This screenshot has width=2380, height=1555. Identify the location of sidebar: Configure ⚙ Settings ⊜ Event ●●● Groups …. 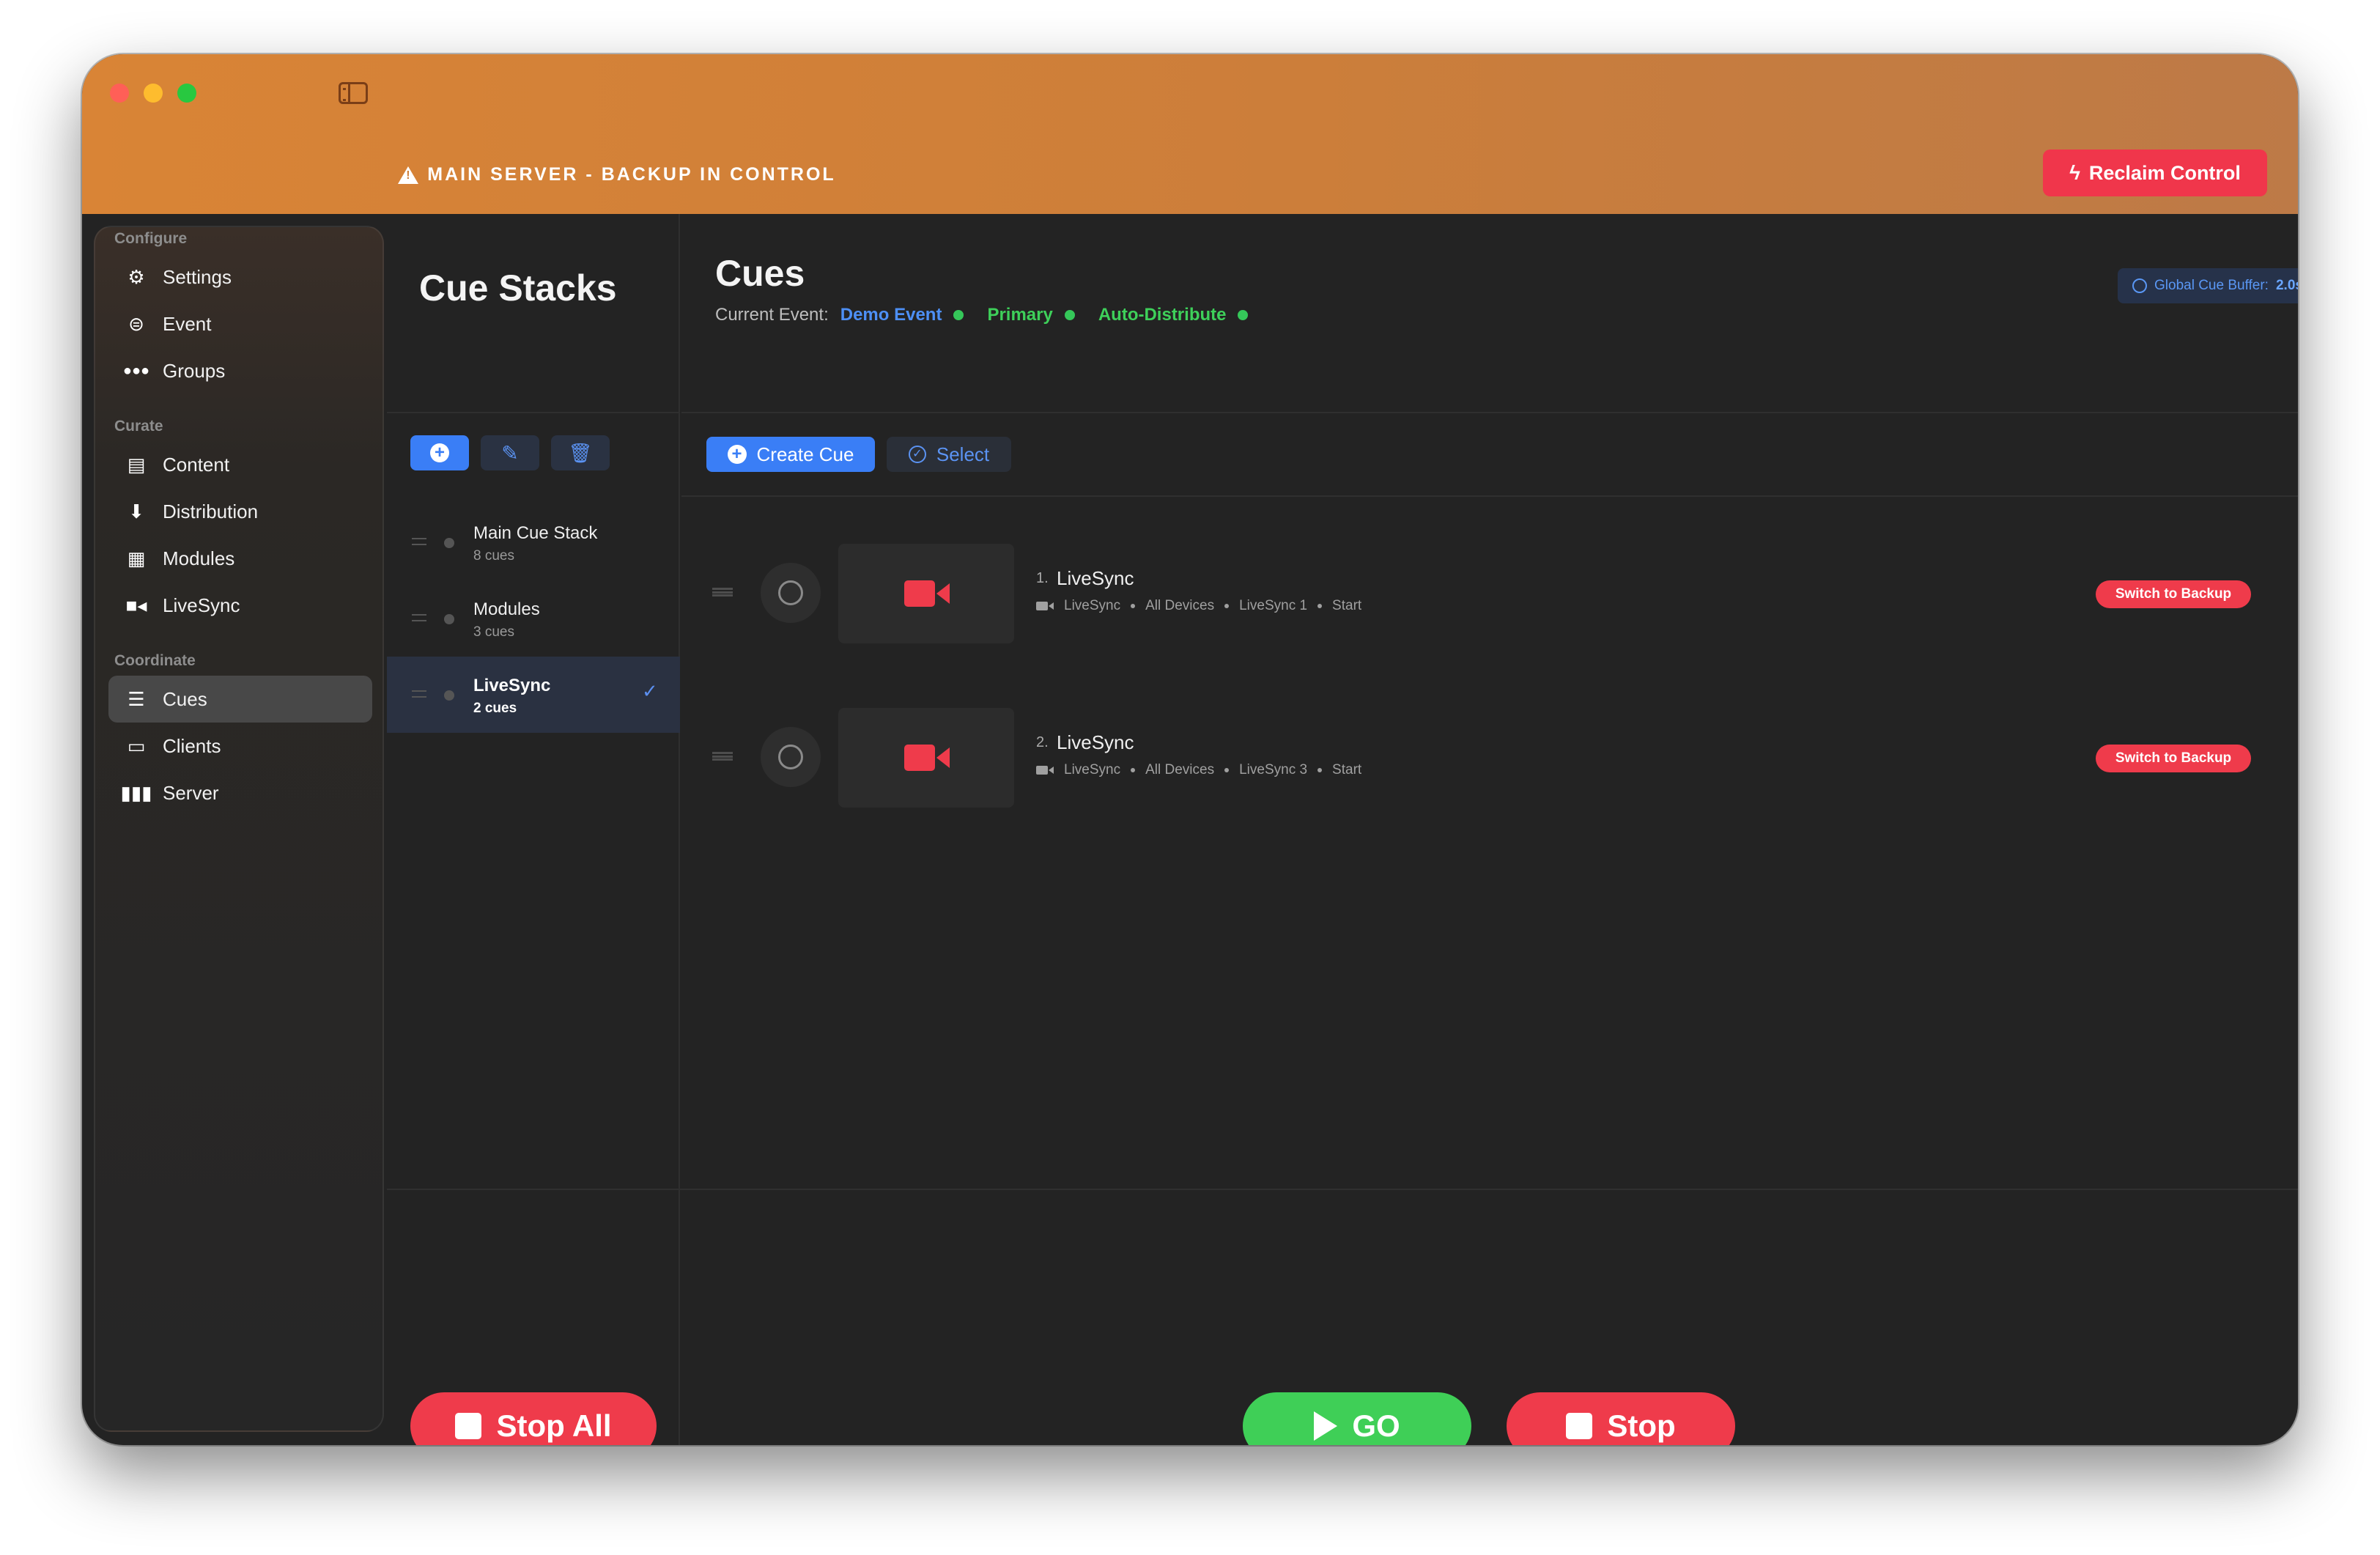
(239, 829).